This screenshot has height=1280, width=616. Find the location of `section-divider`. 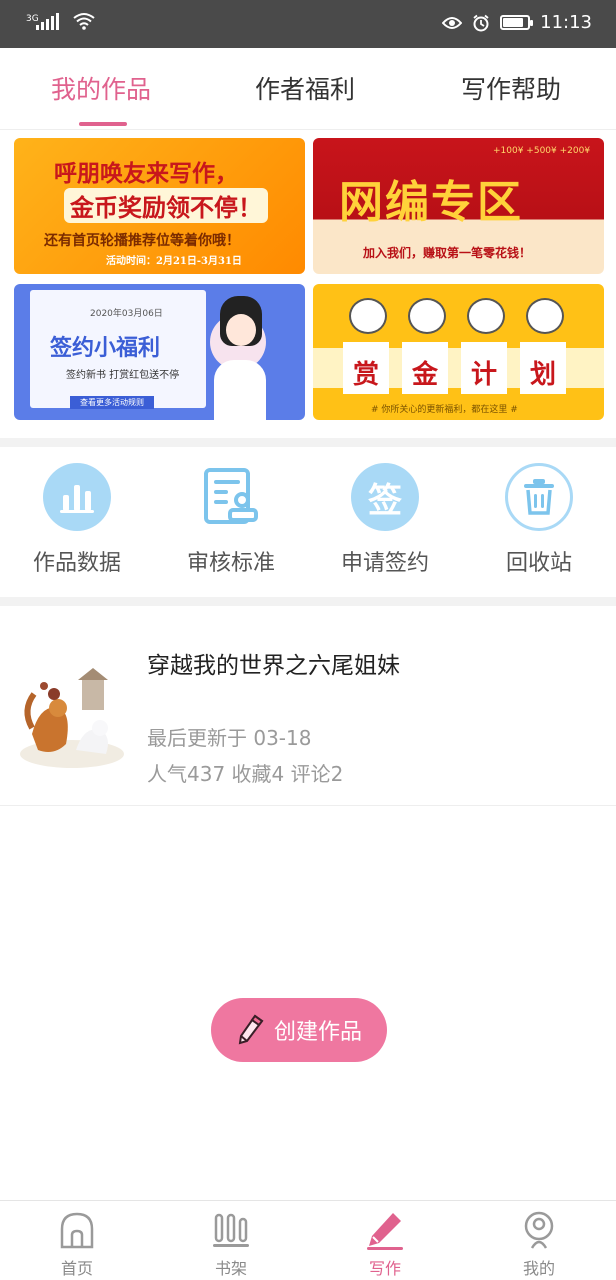

section-divider is located at coordinates (308, 442).